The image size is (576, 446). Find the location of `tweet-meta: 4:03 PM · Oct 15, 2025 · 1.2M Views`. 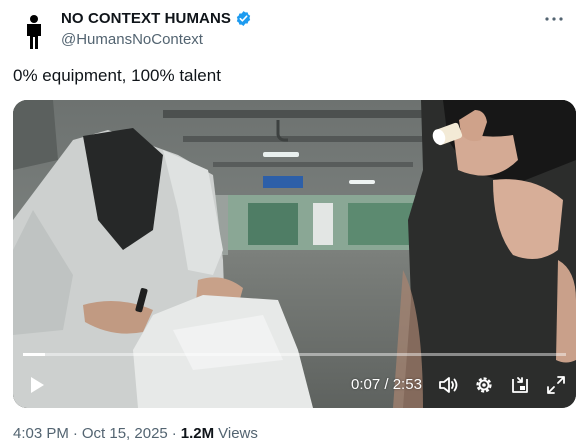

tweet-meta: 4:03 PM · Oct 15, 2025 · 1.2M Views is located at coordinates (135, 433).